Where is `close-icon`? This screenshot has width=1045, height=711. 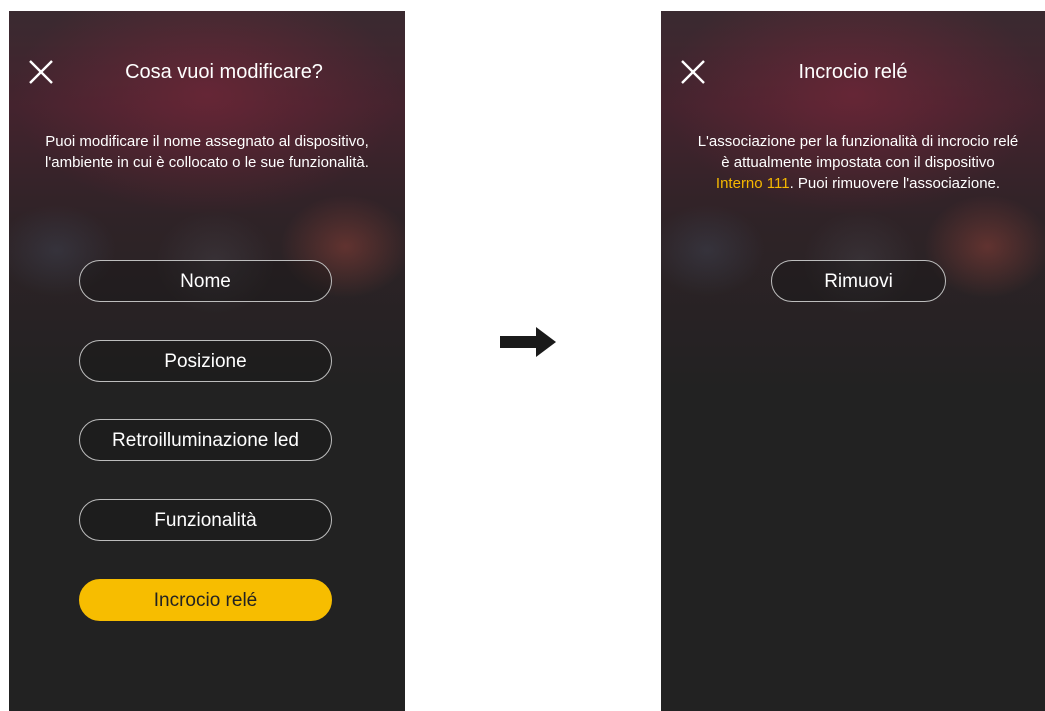 close-icon is located at coordinates (41, 72).